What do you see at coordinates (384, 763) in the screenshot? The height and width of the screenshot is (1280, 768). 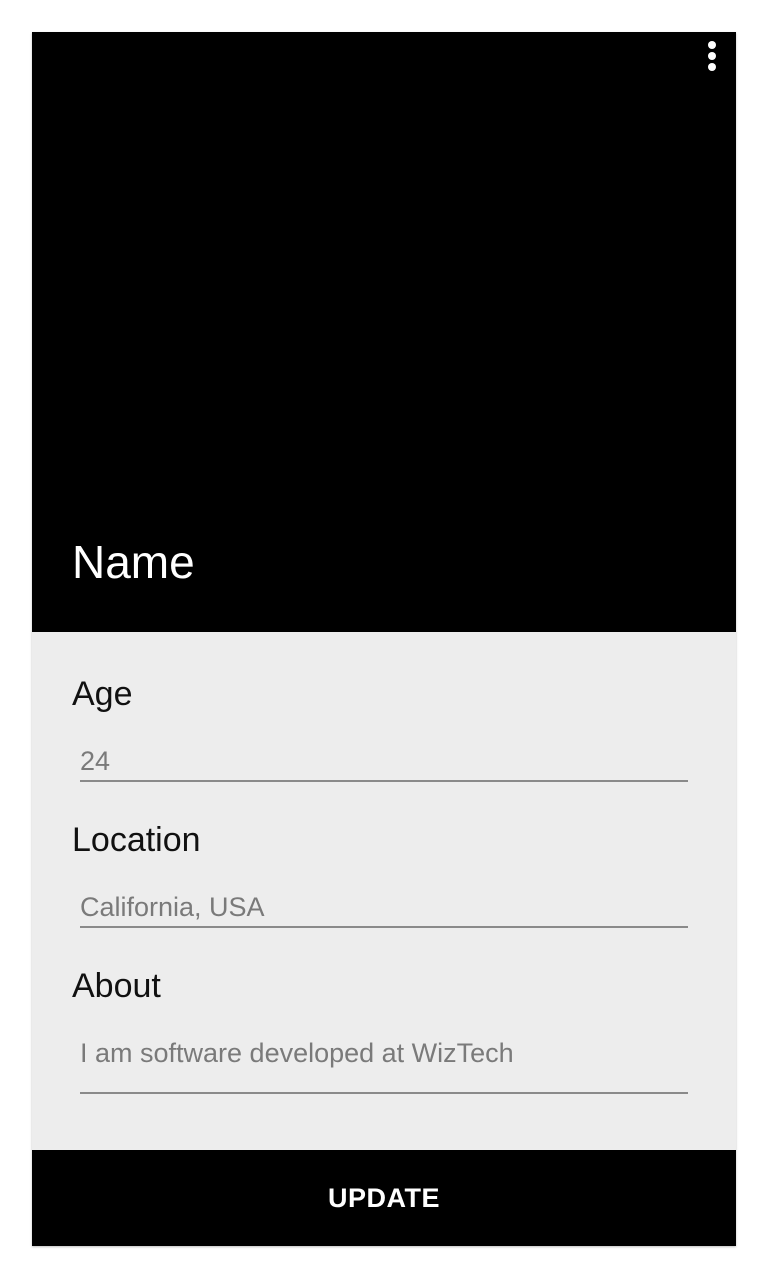 I see `age-field: 24` at bounding box center [384, 763].